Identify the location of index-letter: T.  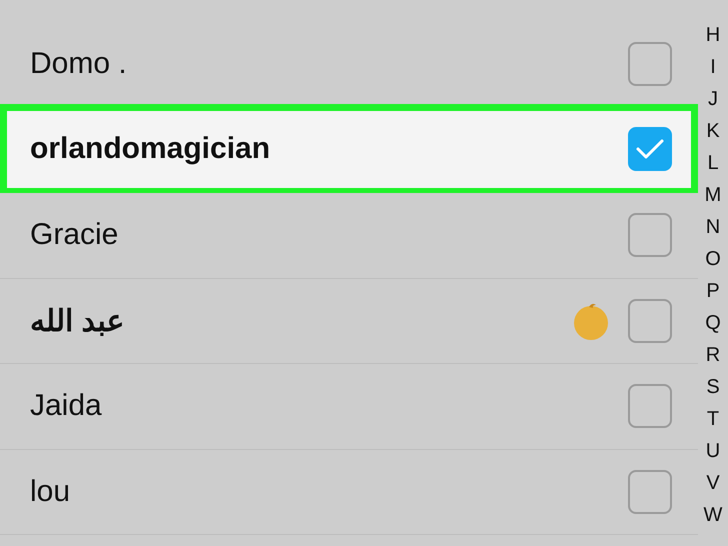
(713, 419).